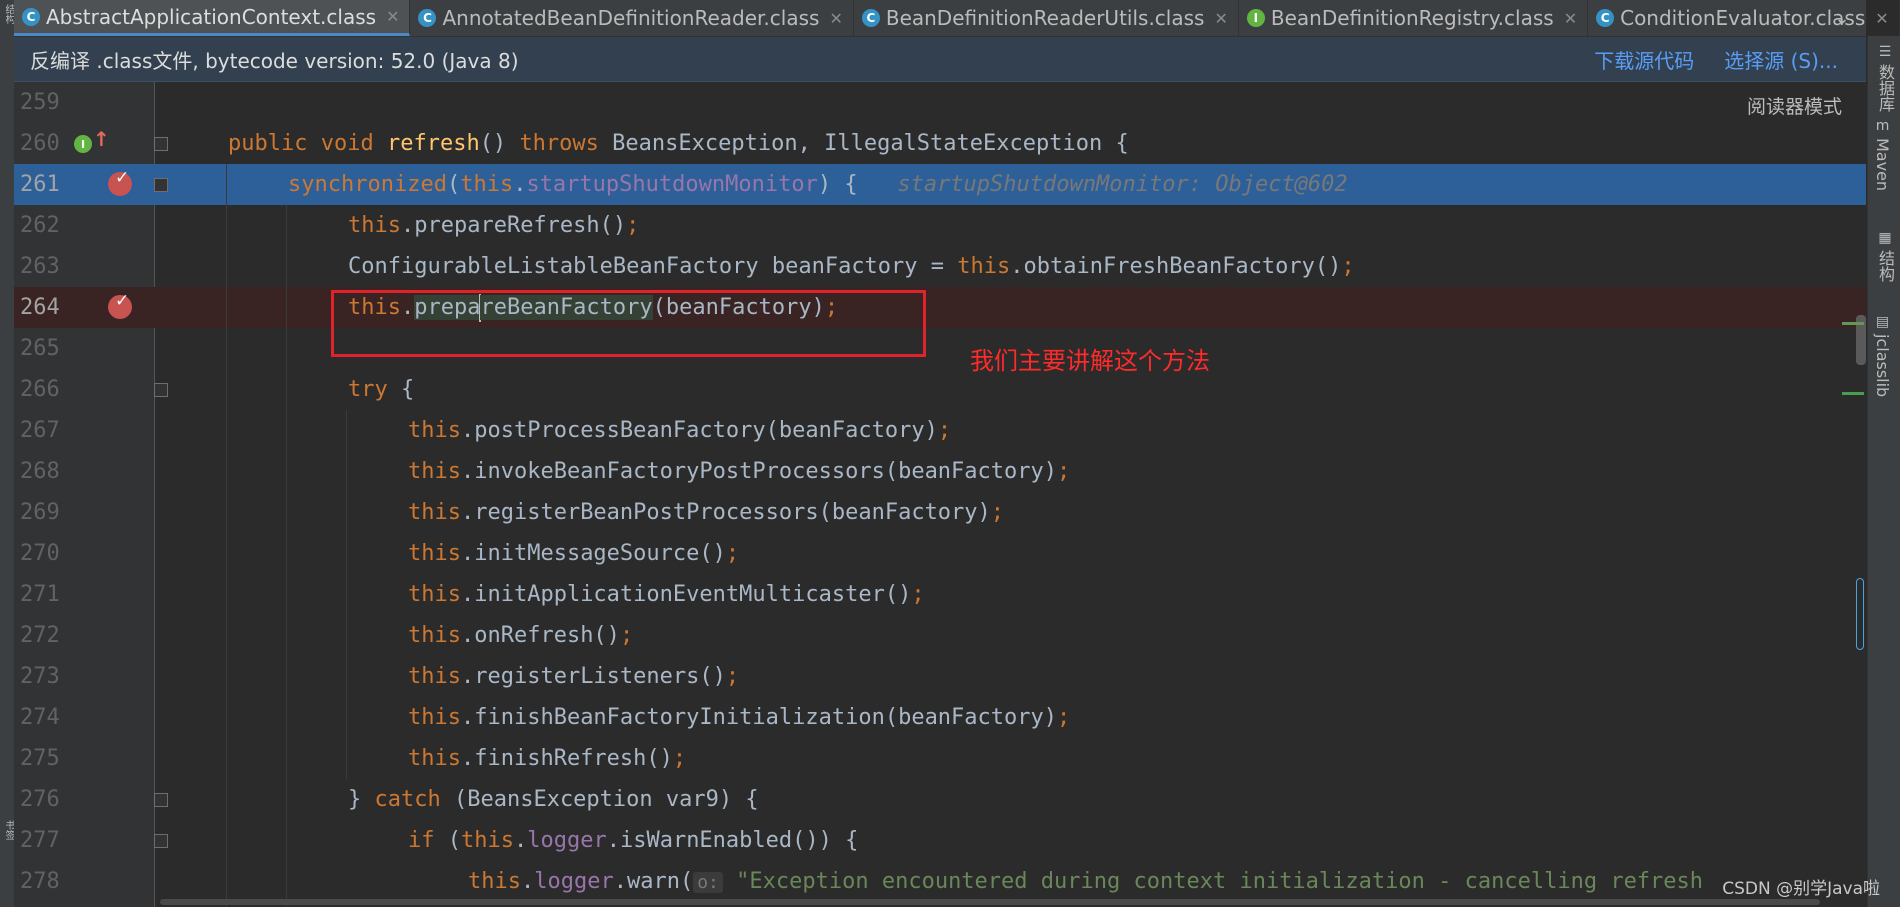 The image size is (1900, 907). What do you see at coordinates (40, 594) in the screenshot?
I see `line-number: 271` at bounding box center [40, 594].